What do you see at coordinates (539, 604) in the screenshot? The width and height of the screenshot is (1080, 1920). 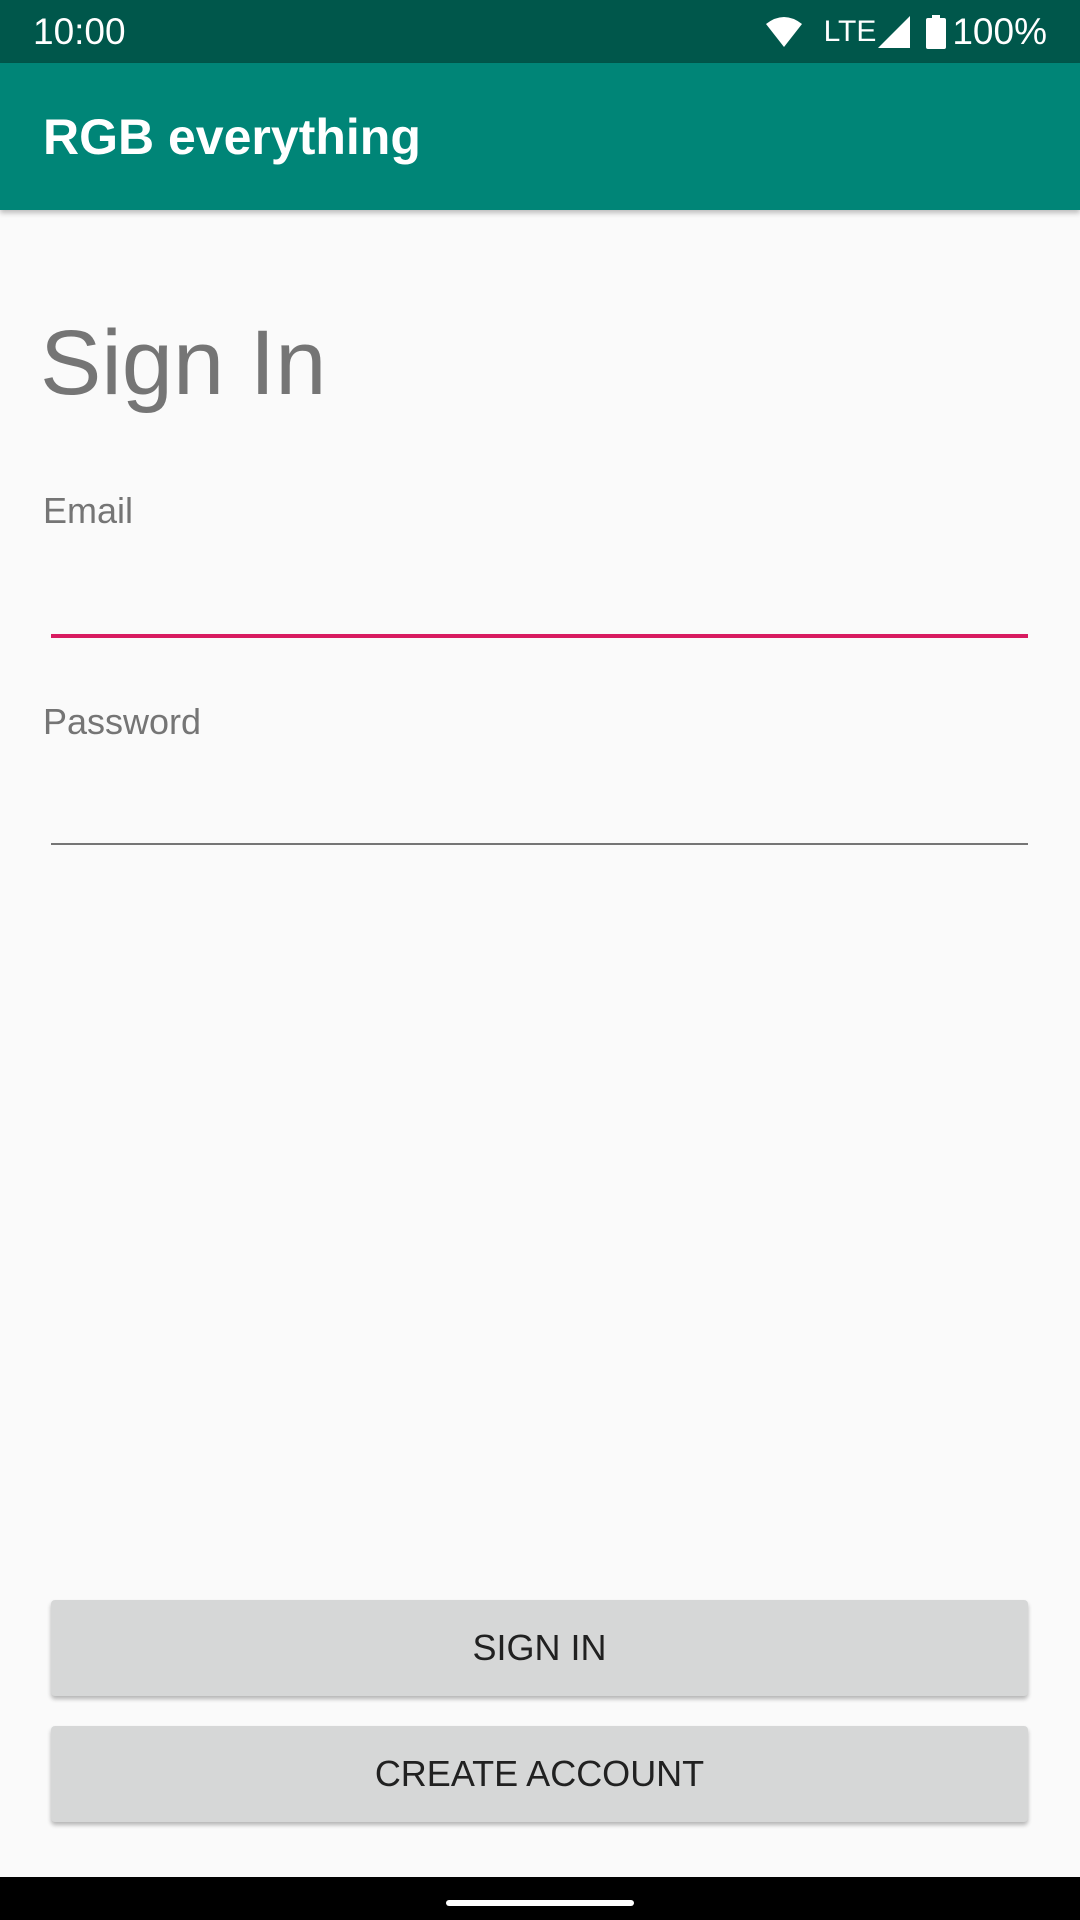 I see `email-field` at bounding box center [539, 604].